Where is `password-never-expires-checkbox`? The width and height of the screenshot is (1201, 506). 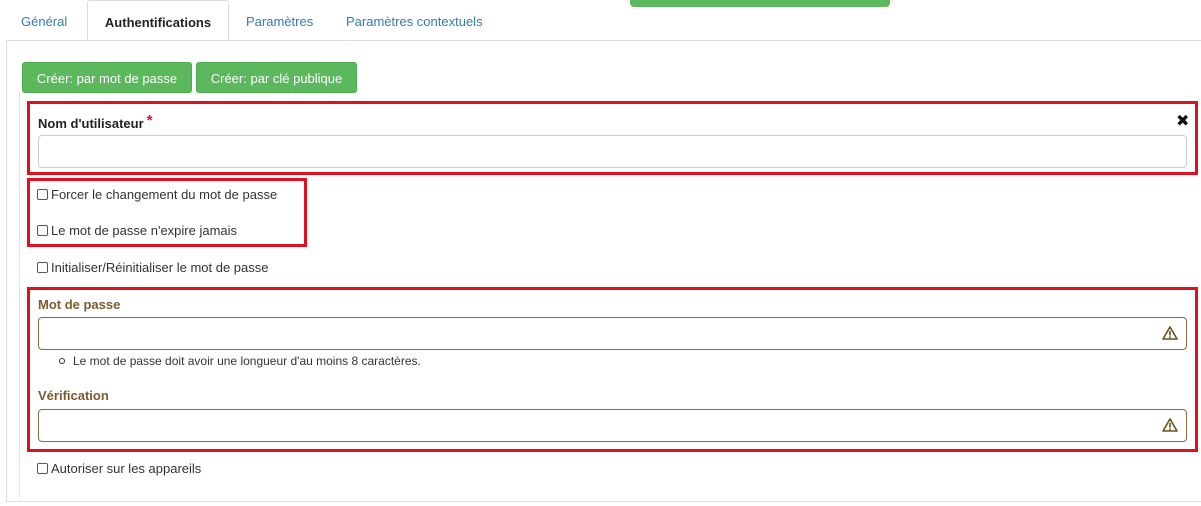 password-never-expires-checkbox is located at coordinates (42, 230).